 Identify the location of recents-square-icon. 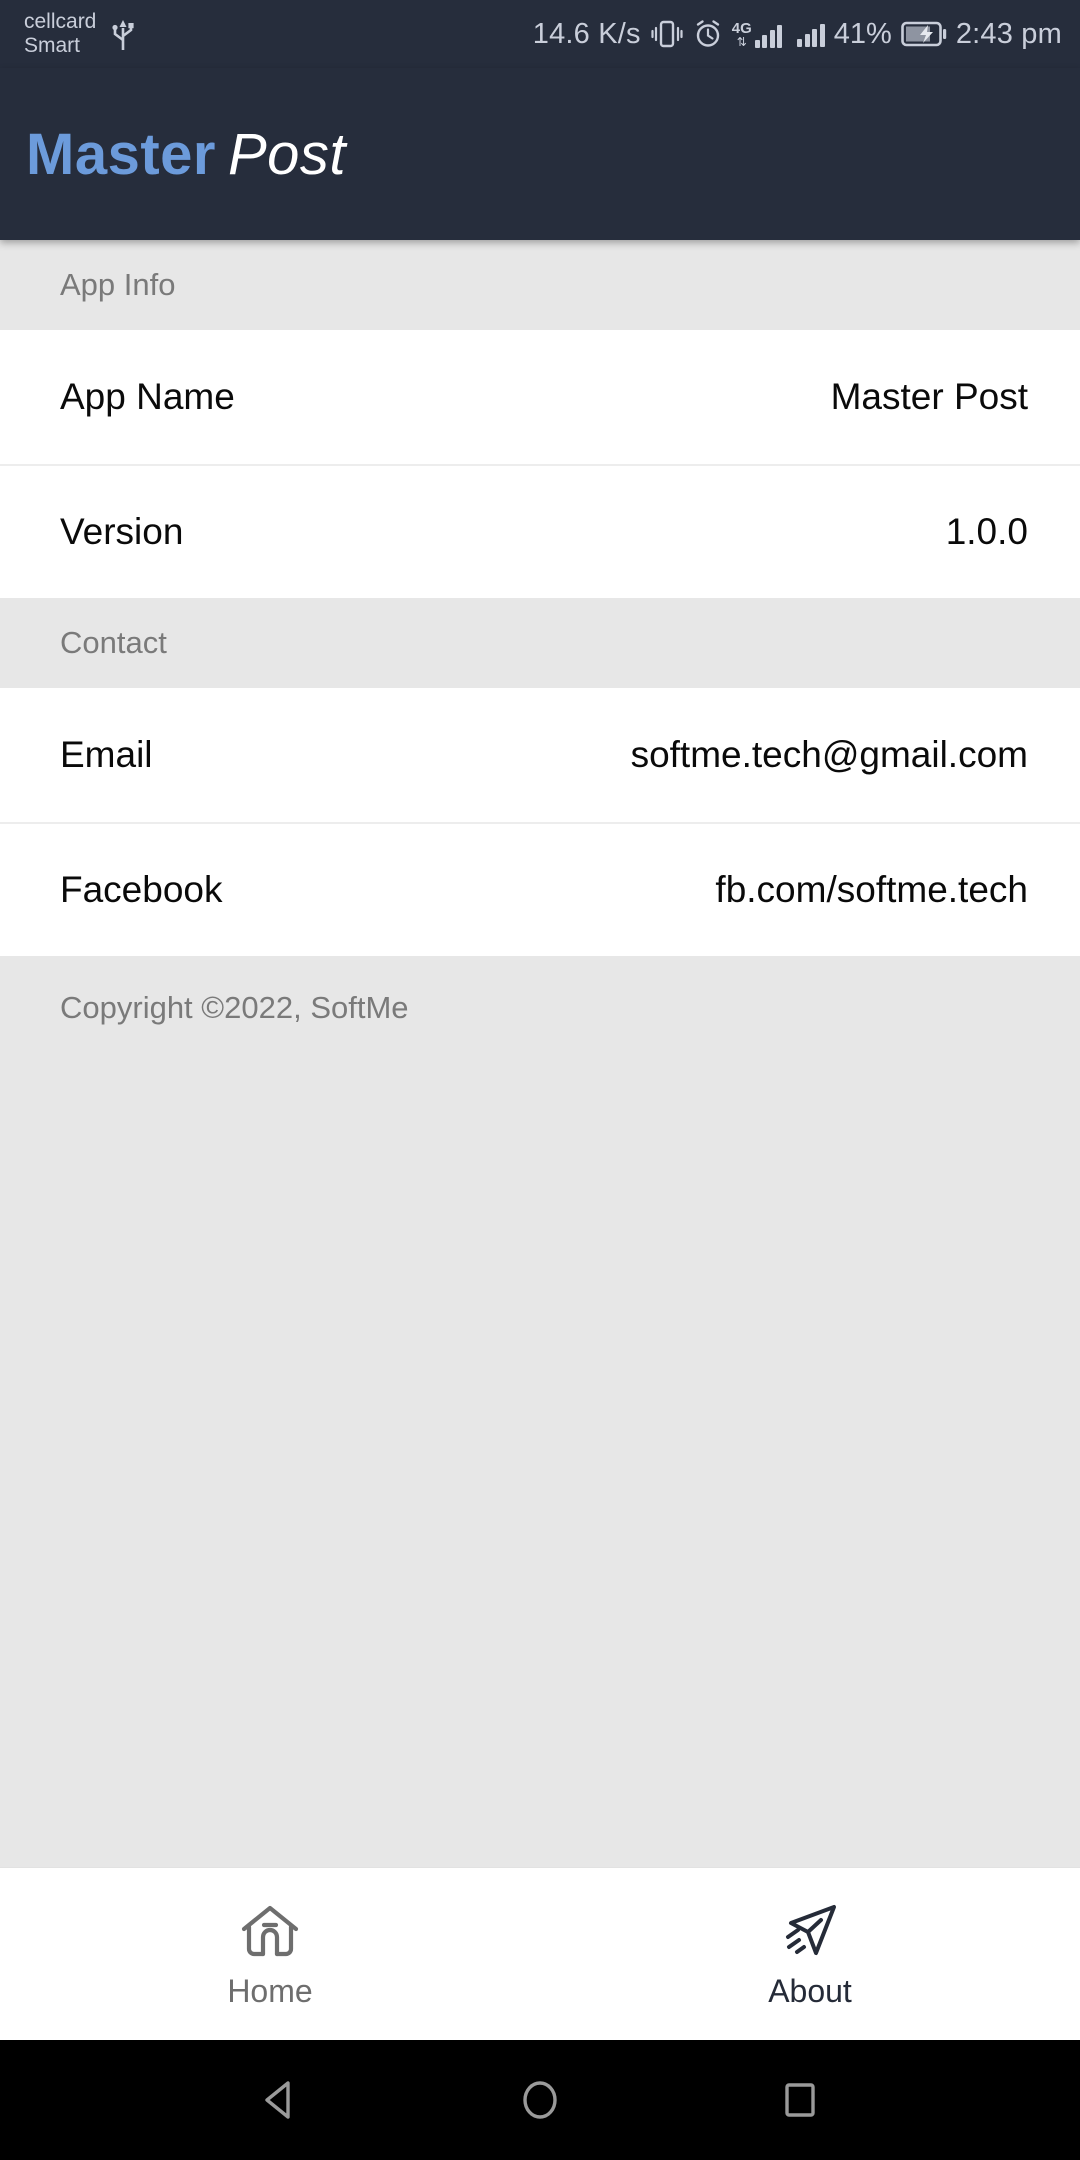
(800, 2100).